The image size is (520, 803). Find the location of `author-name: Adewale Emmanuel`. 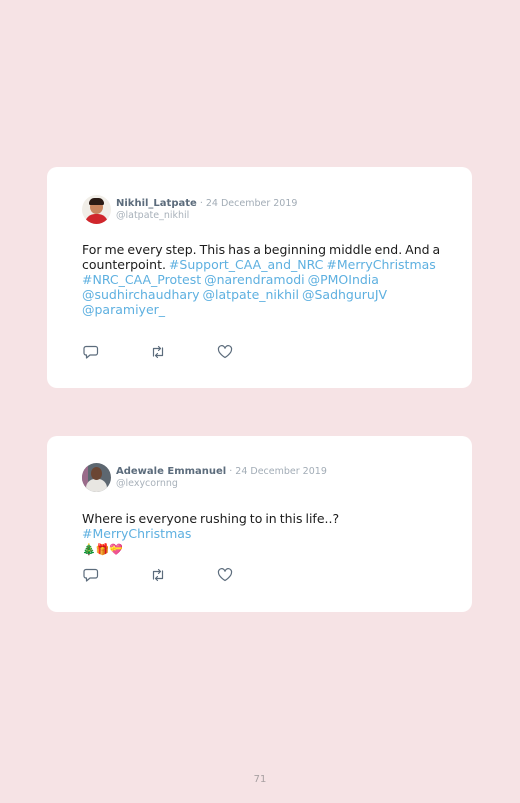

author-name: Adewale Emmanuel is located at coordinates (171, 471).